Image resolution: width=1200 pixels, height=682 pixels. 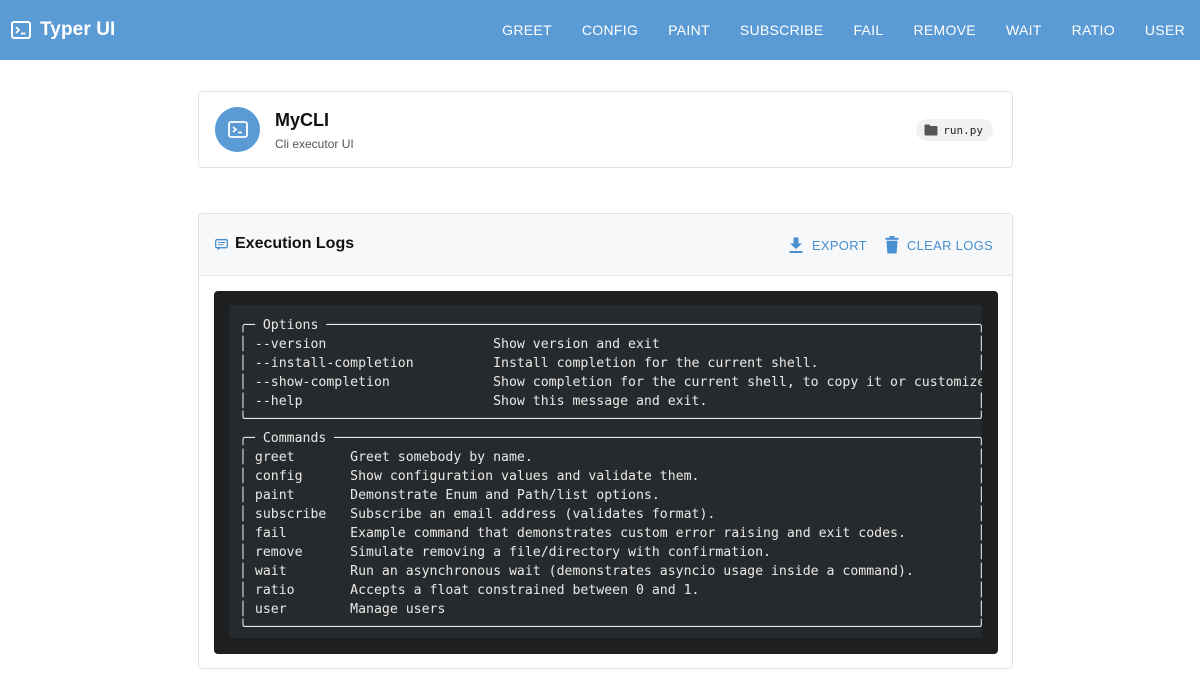 What do you see at coordinates (1093, 30) in the screenshot?
I see `nav-item-ratio: RATIO` at bounding box center [1093, 30].